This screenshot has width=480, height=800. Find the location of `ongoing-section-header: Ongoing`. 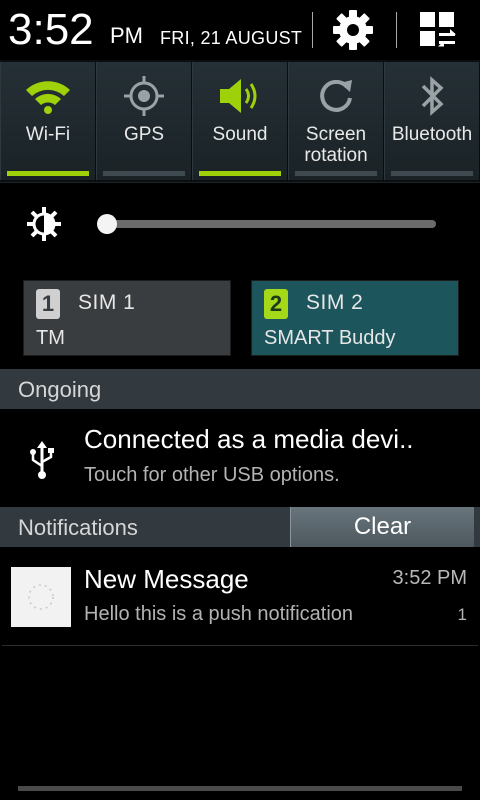

ongoing-section-header: Ongoing is located at coordinates (240, 389).